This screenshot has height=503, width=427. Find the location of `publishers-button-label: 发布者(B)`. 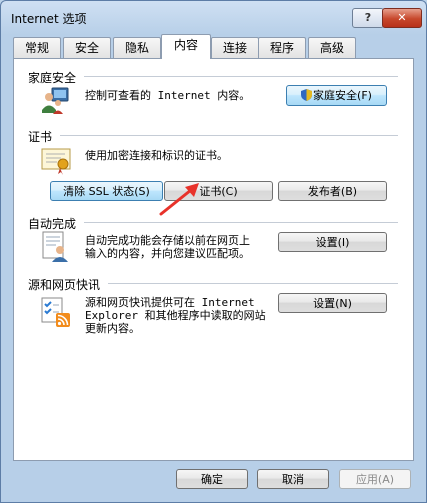

publishers-button-label: 发布者(B) is located at coordinates (332, 191).